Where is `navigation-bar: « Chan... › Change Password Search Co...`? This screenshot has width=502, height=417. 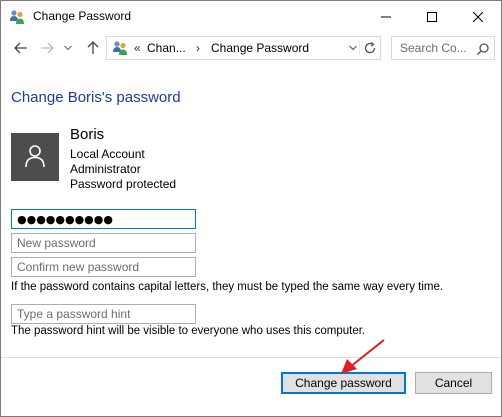
navigation-bar: « Chan... › Change Password Search Co... is located at coordinates (251, 48).